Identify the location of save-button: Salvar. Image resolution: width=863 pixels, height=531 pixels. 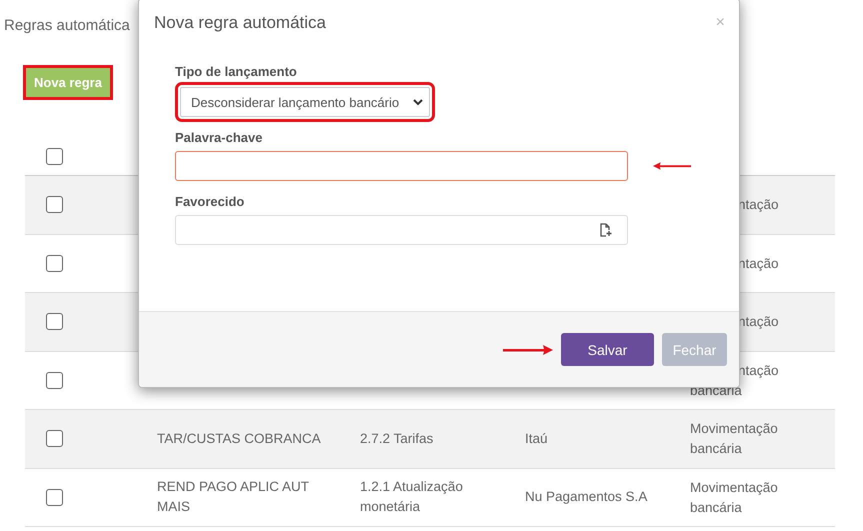
(607, 349).